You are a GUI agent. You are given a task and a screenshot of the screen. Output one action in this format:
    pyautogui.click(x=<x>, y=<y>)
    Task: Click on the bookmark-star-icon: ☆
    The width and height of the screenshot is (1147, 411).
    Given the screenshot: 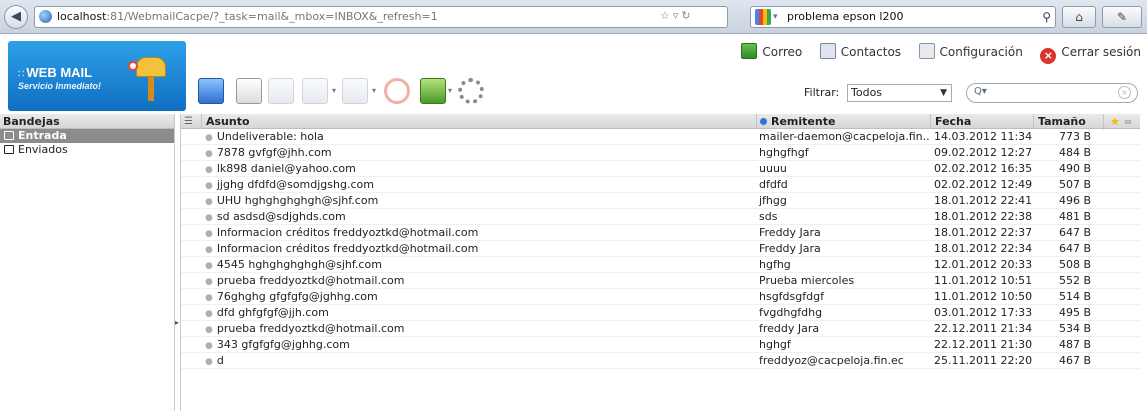 What is the action you would take?
    pyautogui.click(x=666, y=15)
    